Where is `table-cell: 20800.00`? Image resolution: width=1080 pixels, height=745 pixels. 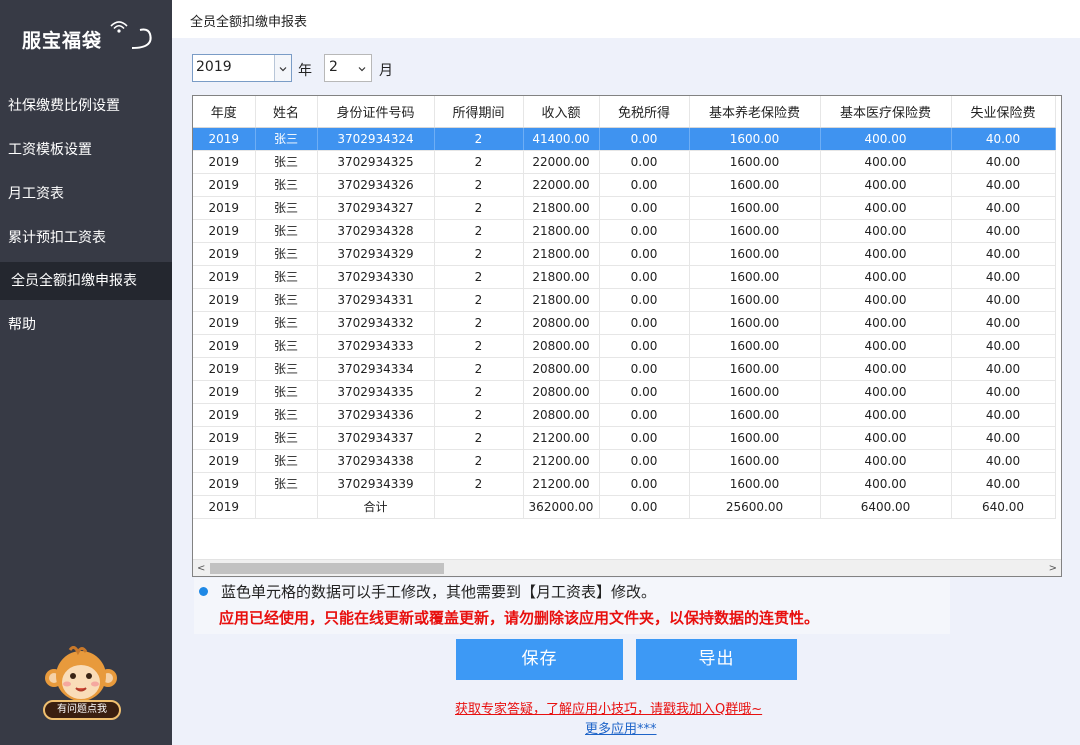
table-cell: 20800.00 is located at coordinates (561, 369).